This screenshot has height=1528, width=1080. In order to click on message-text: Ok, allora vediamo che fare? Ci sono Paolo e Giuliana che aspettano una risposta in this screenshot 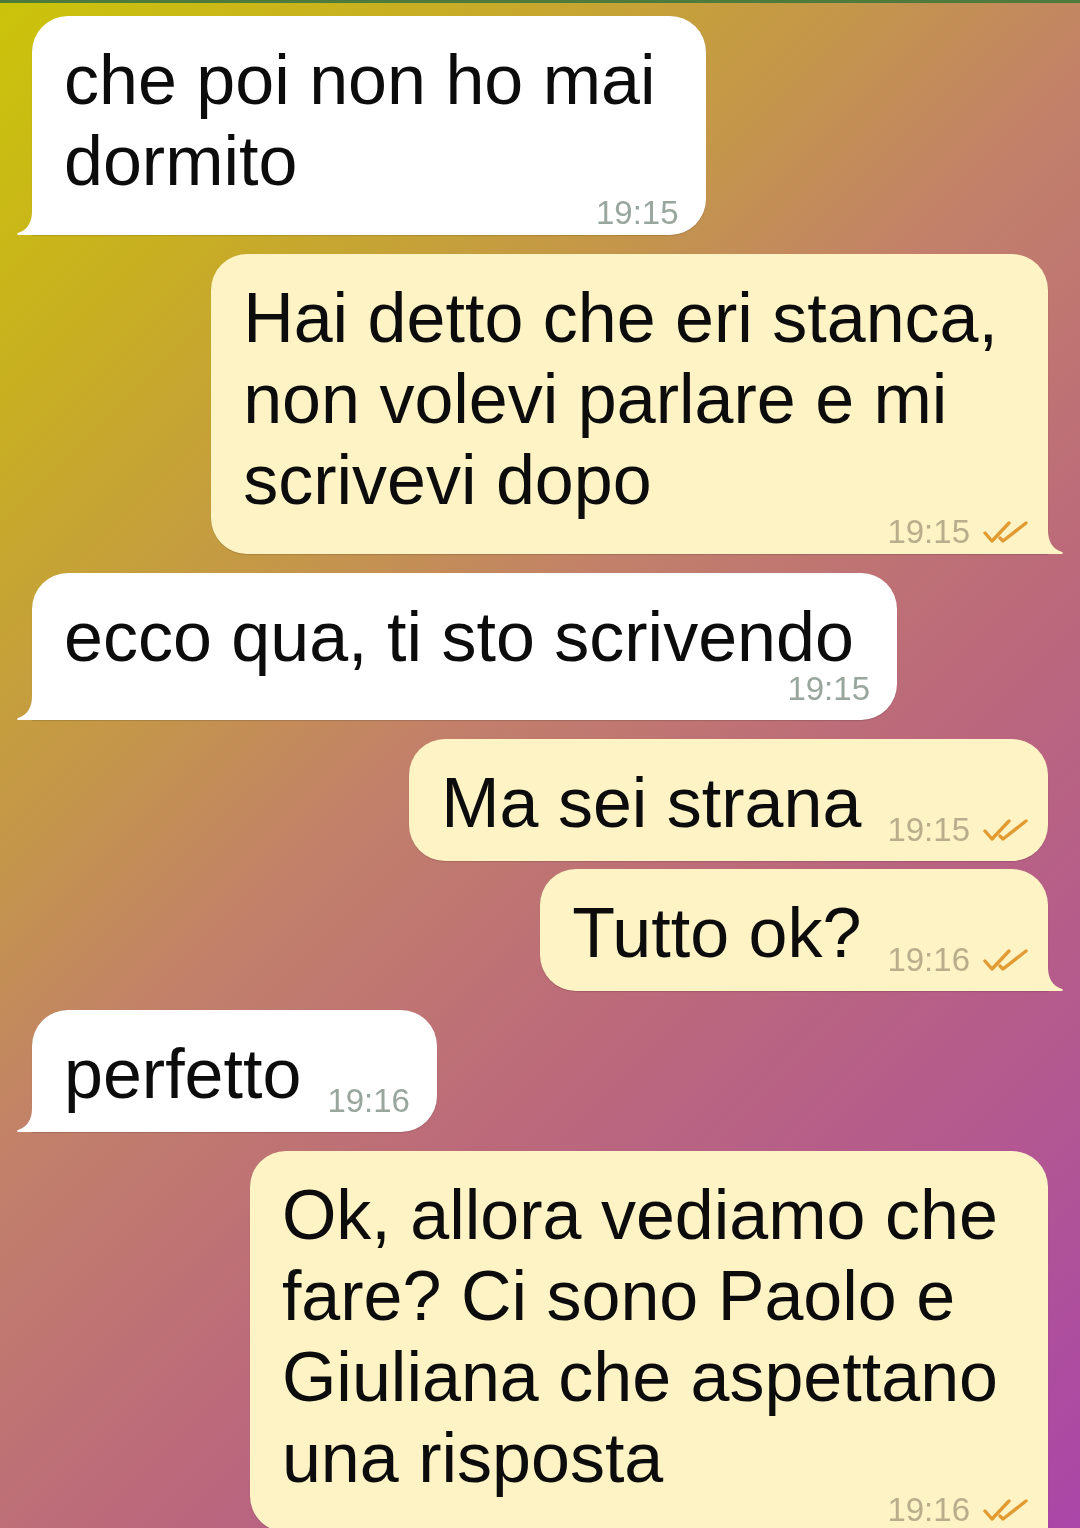, I will do `click(640, 1336)`.